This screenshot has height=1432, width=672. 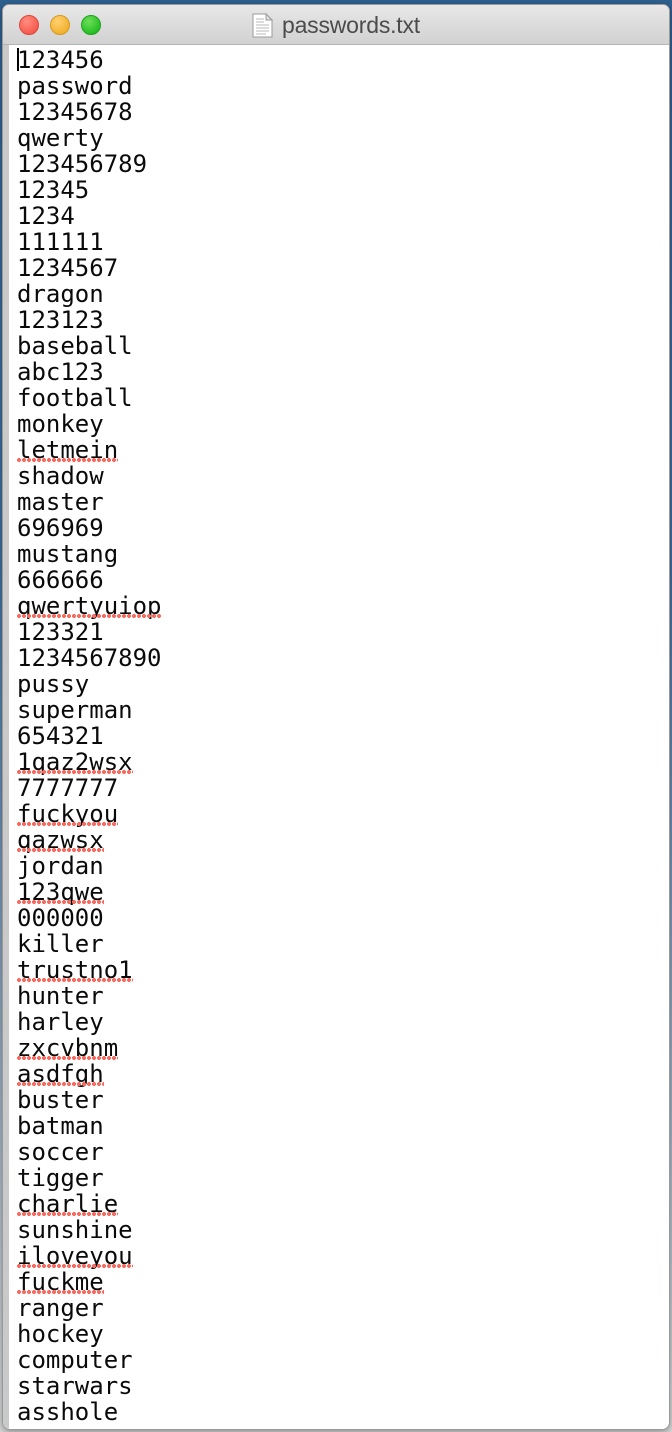 I want to click on window-controls, so click(x=60, y=25).